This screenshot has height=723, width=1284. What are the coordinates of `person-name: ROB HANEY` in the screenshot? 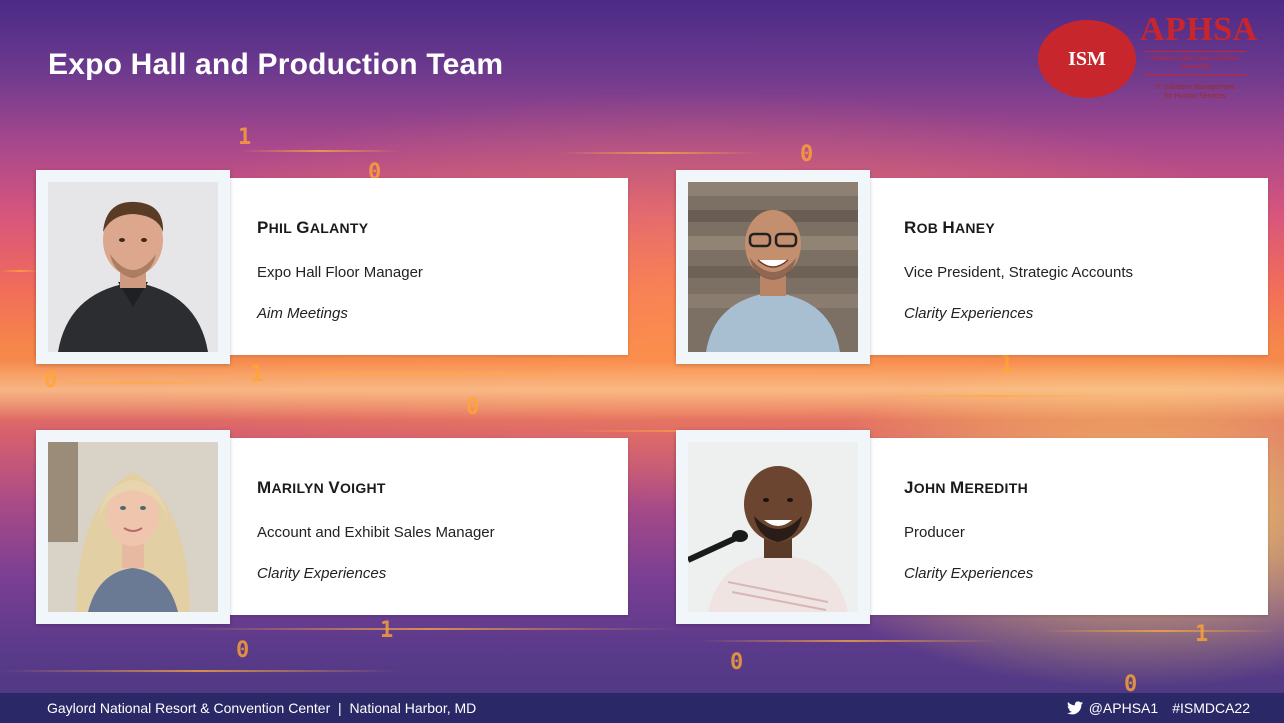 It's located at (949, 228).